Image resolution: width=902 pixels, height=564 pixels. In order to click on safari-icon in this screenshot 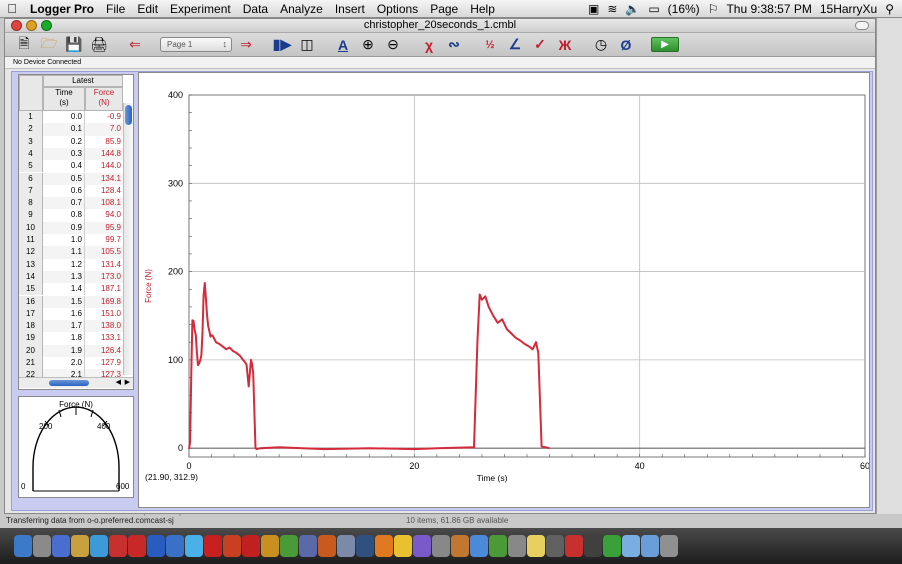, I will do `click(99, 546)`.